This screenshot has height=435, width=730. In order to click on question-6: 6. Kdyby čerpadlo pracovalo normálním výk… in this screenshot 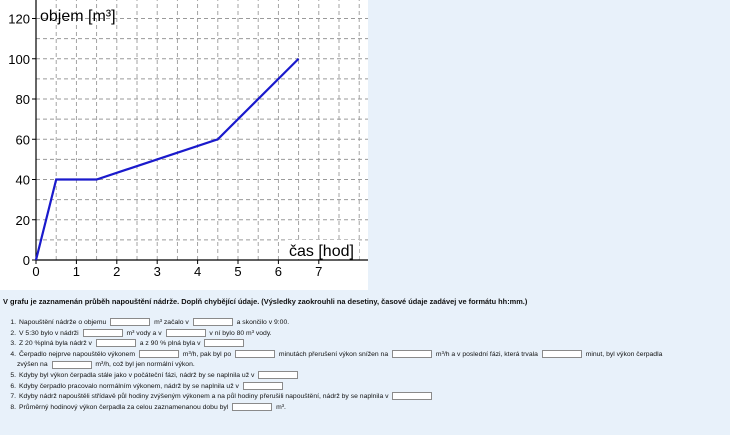, I will do `click(365, 387)`.